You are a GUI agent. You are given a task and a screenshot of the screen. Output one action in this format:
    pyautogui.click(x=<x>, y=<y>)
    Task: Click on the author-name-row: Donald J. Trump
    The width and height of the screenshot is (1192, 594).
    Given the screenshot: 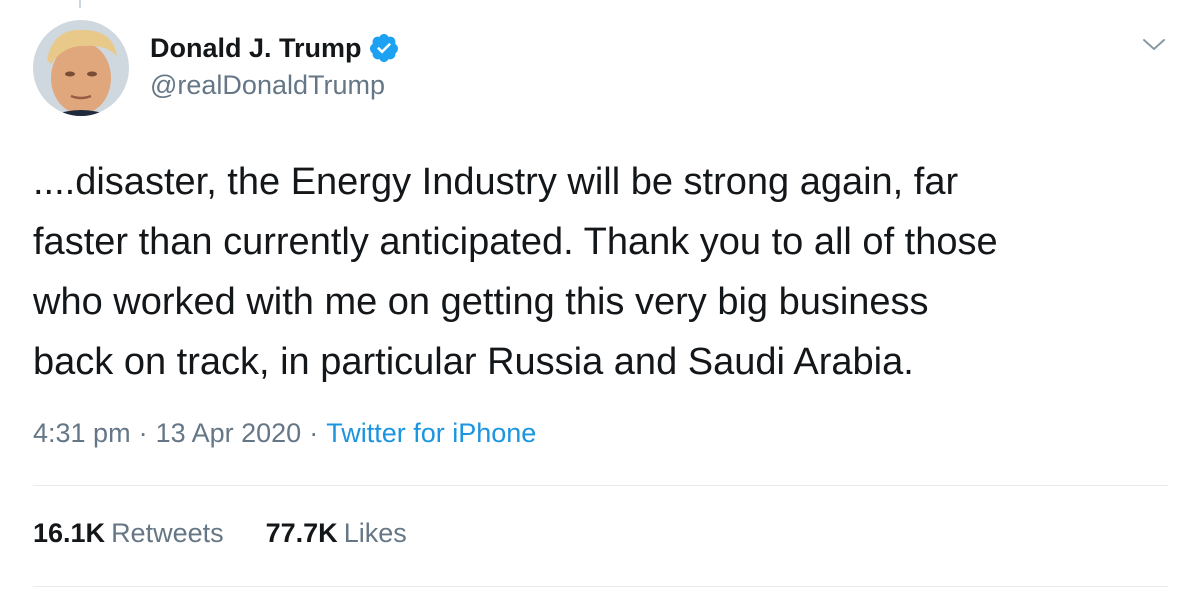 What is the action you would take?
    pyautogui.click(x=275, y=48)
    